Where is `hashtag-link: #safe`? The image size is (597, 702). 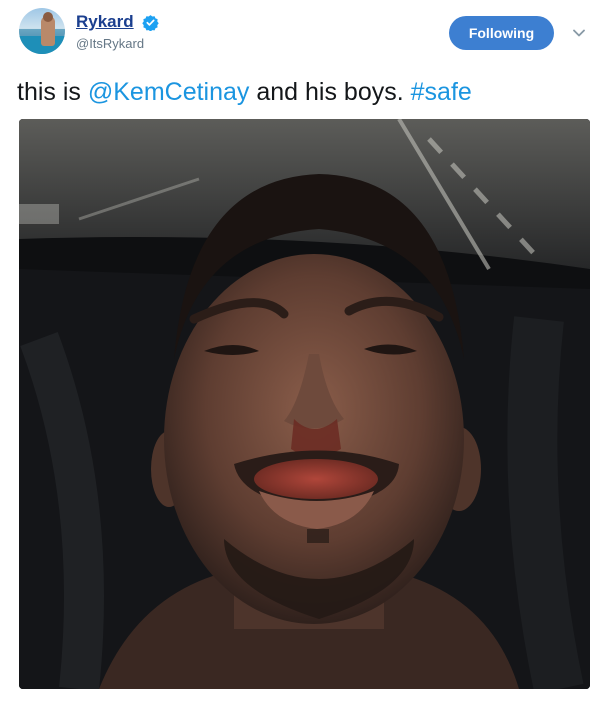
hashtag-link: #safe is located at coordinates (441, 92).